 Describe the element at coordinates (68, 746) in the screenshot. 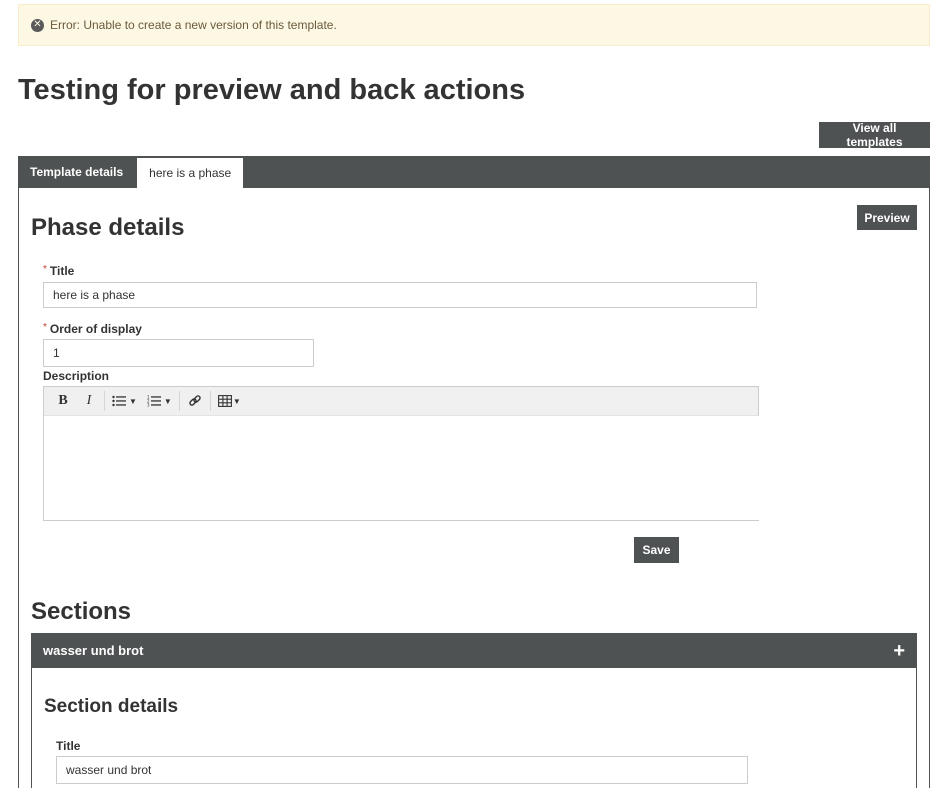

I see `section-title-label: Title` at that location.